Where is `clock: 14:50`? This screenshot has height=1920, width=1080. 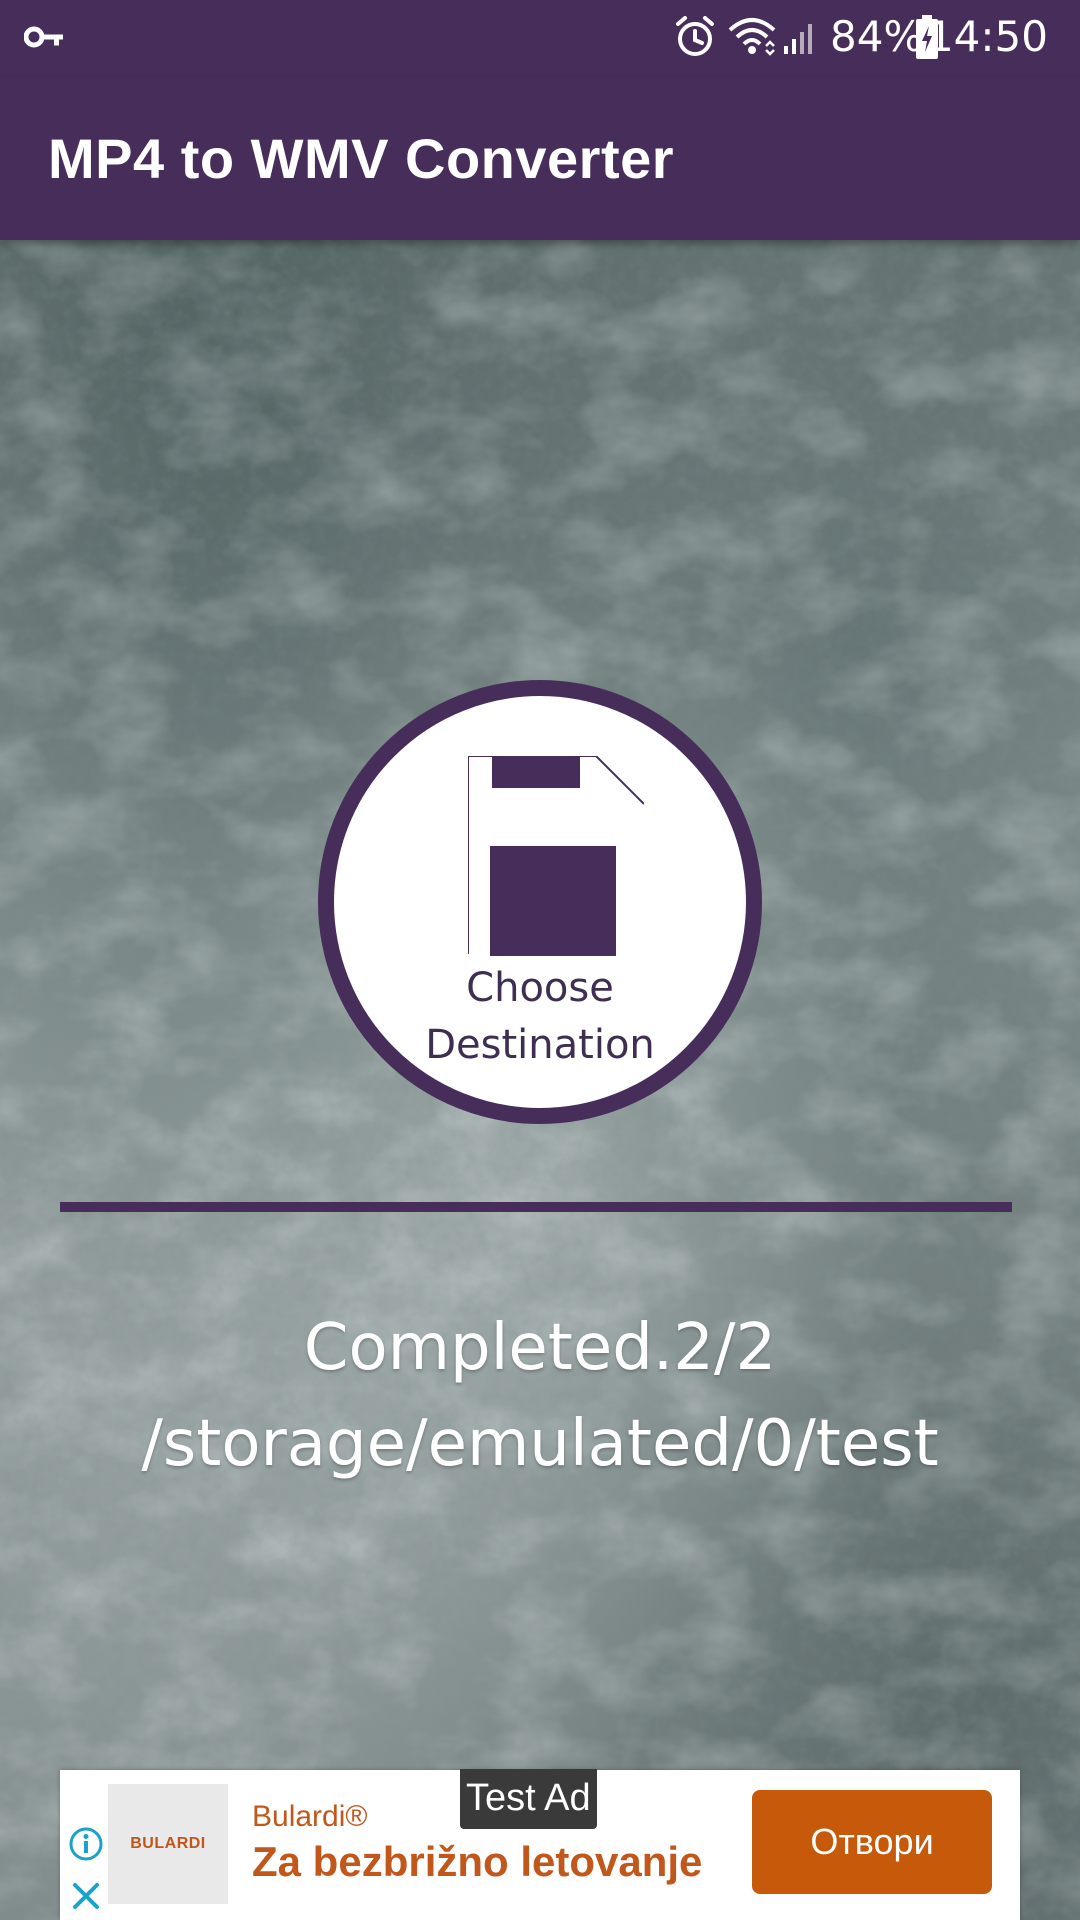
clock: 14:50 is located at coordinates (987, 36).